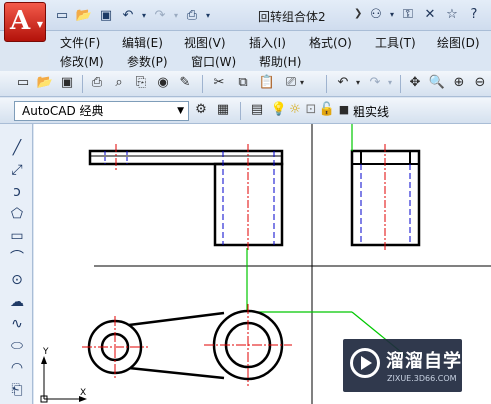 The image size is (491, 404). I want to click on arc-icon: ⌒, so click(17, 258).